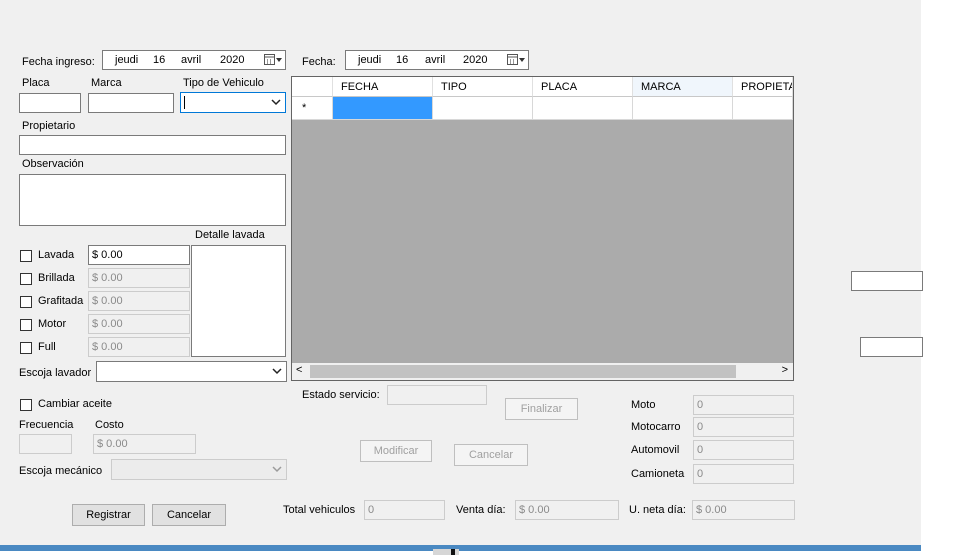 The image size is (963, 555). I want to click on new-row-asterisk: *, so click(304, 108).